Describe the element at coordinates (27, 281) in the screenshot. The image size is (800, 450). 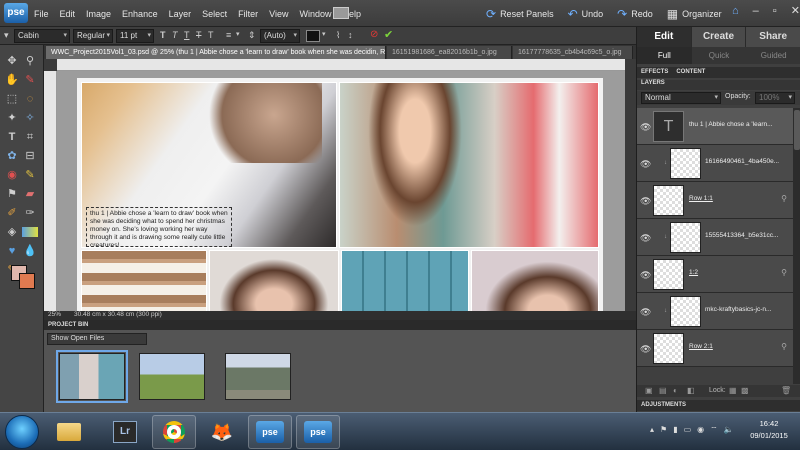
I see `background-color-swatch` at that location.